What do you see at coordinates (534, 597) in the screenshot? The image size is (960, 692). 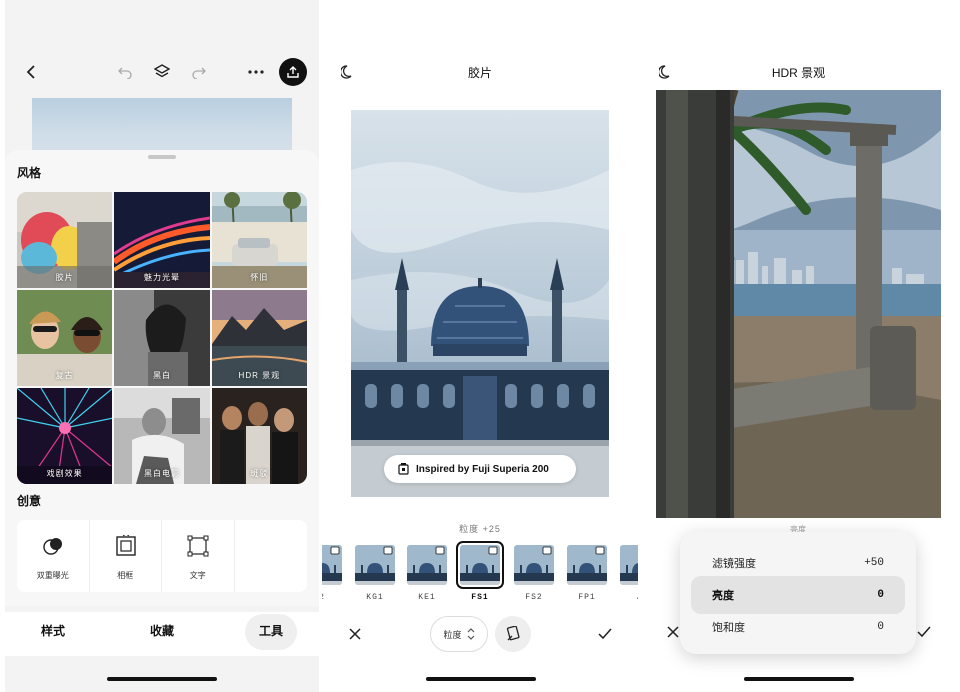 I see `preset-label: FS2` at bounding box center [534, 597].